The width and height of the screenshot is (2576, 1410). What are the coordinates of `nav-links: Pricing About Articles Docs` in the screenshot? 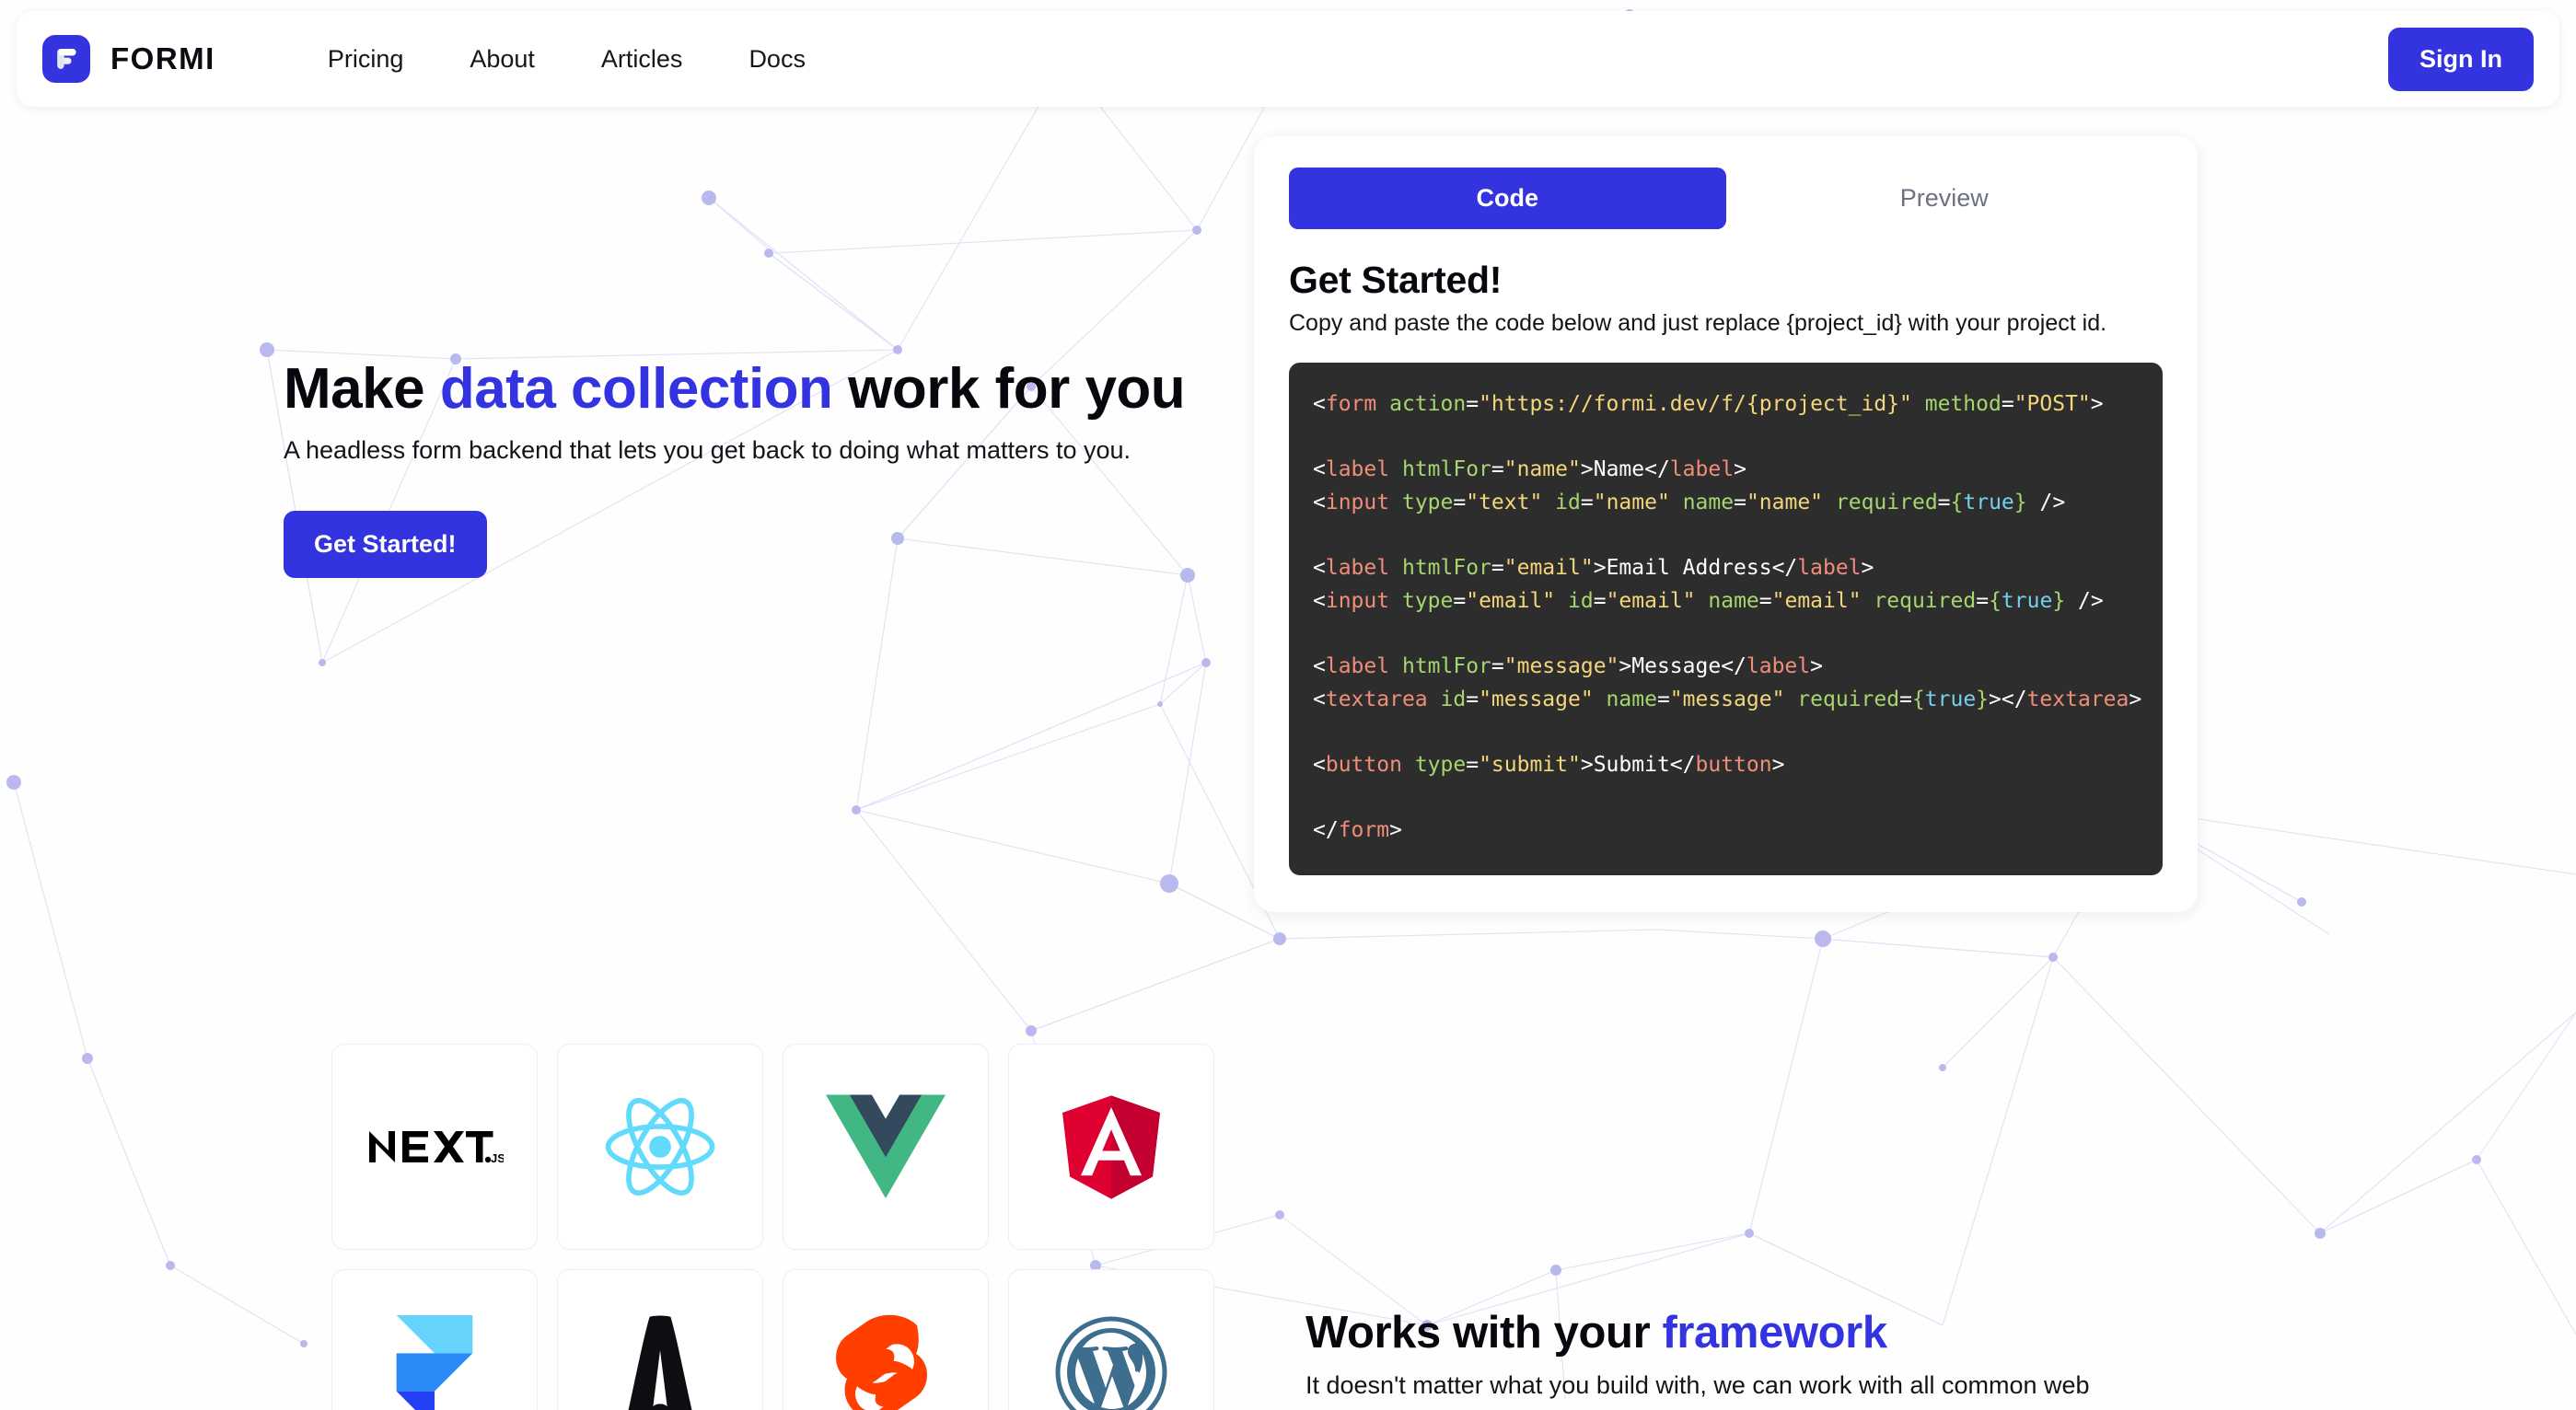 It's located at (567, 59).